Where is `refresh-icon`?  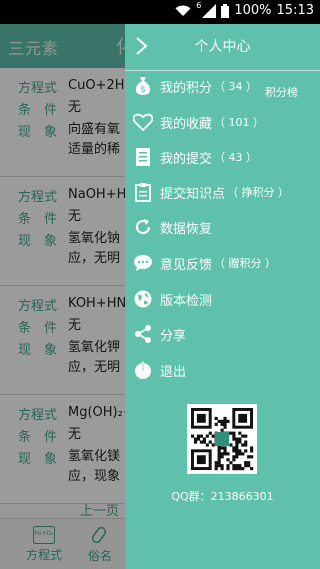 refresh-icon is located at coordinates (143, 227).